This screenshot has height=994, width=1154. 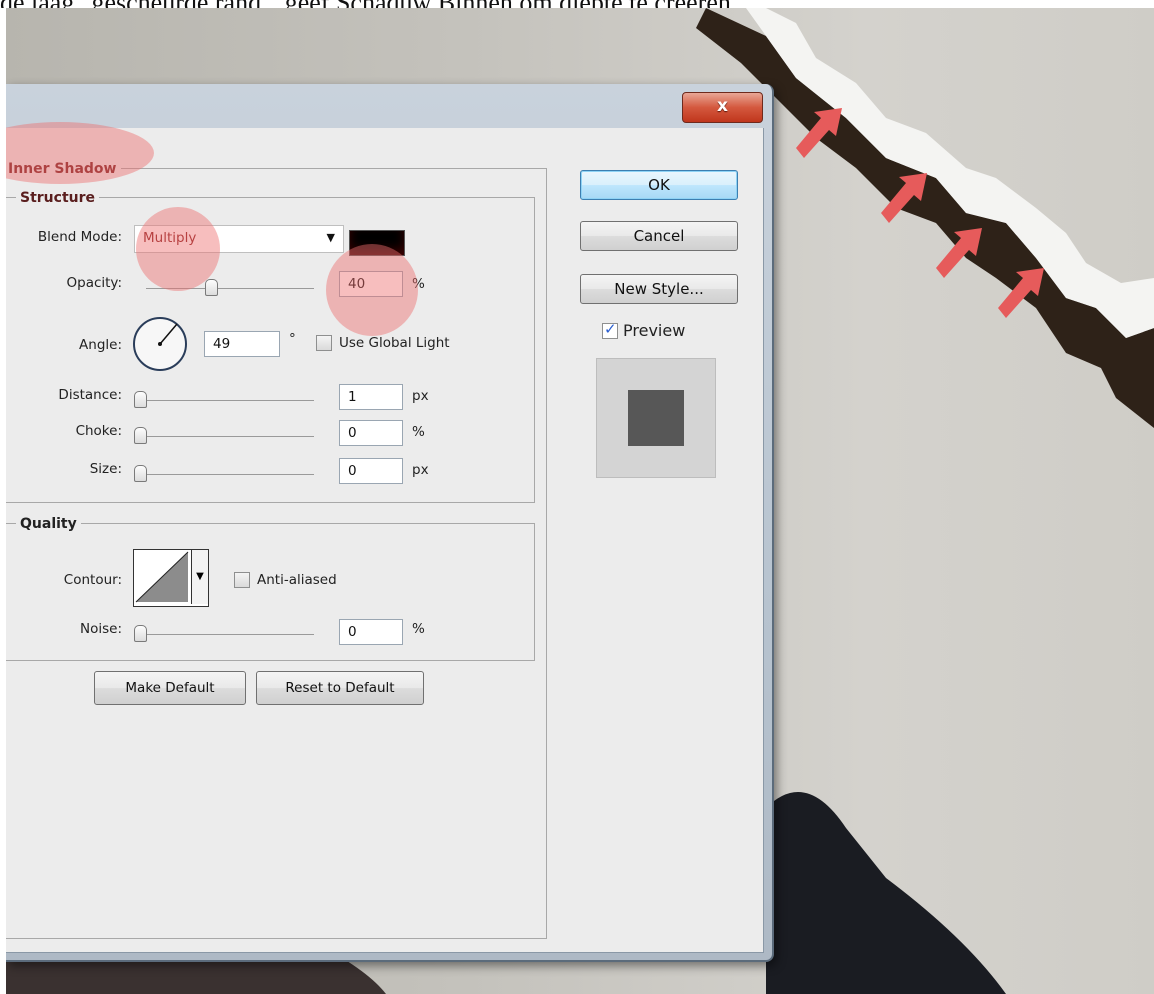 I want to click on blend-mode-label: Blend Mode:, so click(x=79, y=237).